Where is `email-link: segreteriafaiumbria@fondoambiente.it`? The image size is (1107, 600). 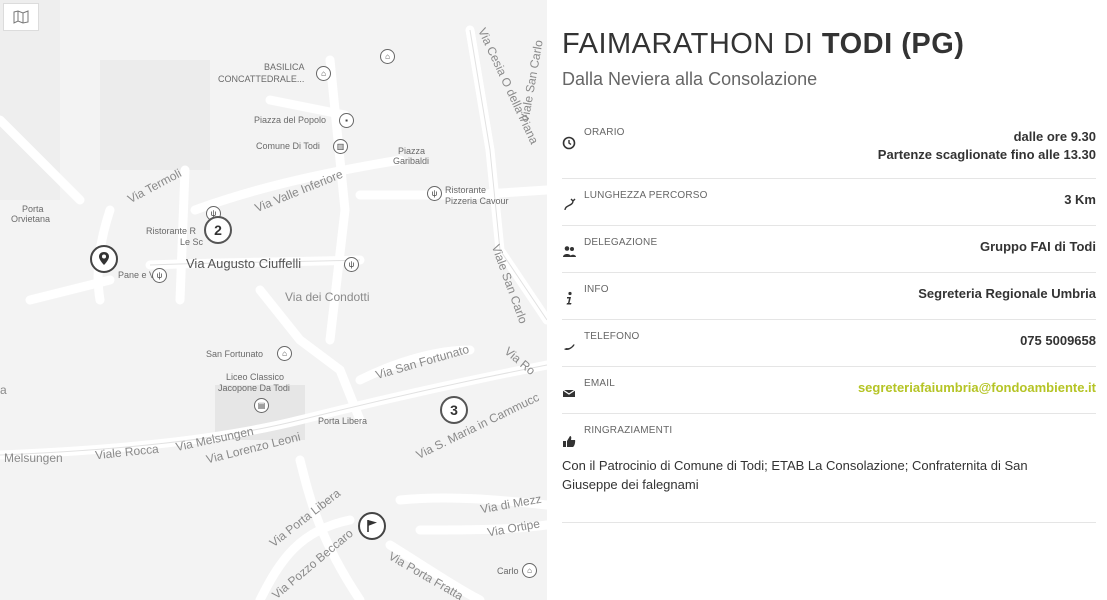
email-link: segreteriafaiumbria@fondoambiente.it is located at coordinates (977, 388).